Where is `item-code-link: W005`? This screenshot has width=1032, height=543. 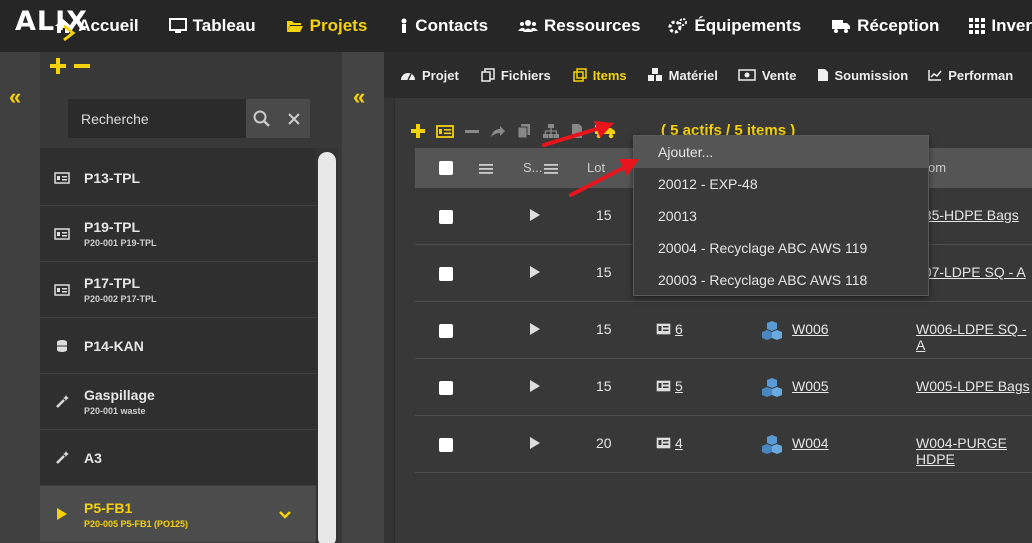 item-code-link: W005 is located at coordinates (810, 386).